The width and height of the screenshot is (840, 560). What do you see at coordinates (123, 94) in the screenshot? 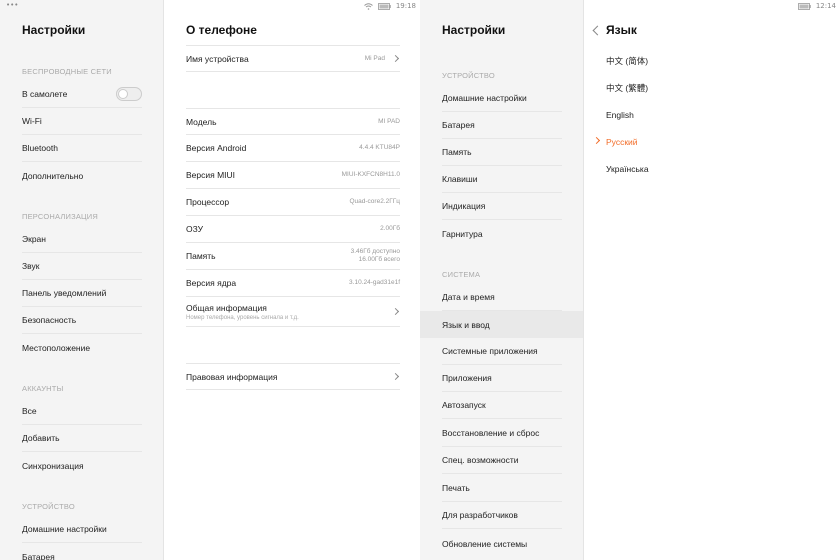
I see `toggle-knob` at bounding box center [123, 94].